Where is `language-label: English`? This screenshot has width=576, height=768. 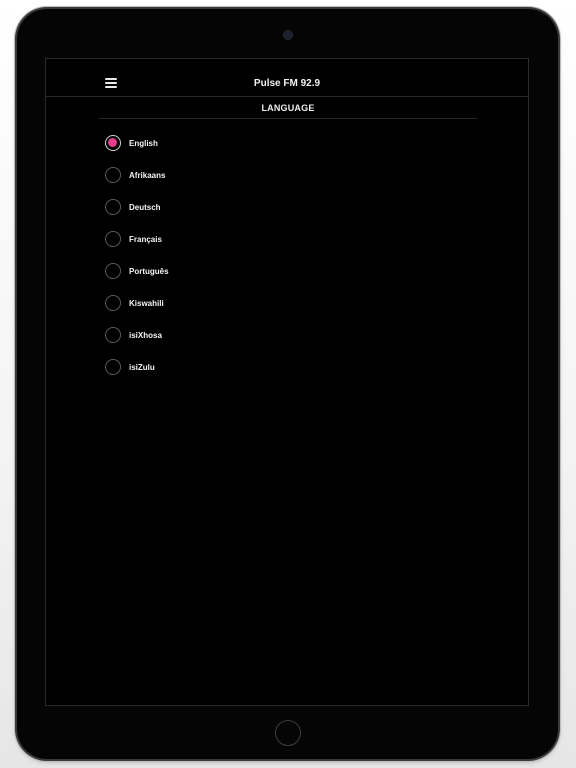
language-label: English is located at coordinates (143, 143).